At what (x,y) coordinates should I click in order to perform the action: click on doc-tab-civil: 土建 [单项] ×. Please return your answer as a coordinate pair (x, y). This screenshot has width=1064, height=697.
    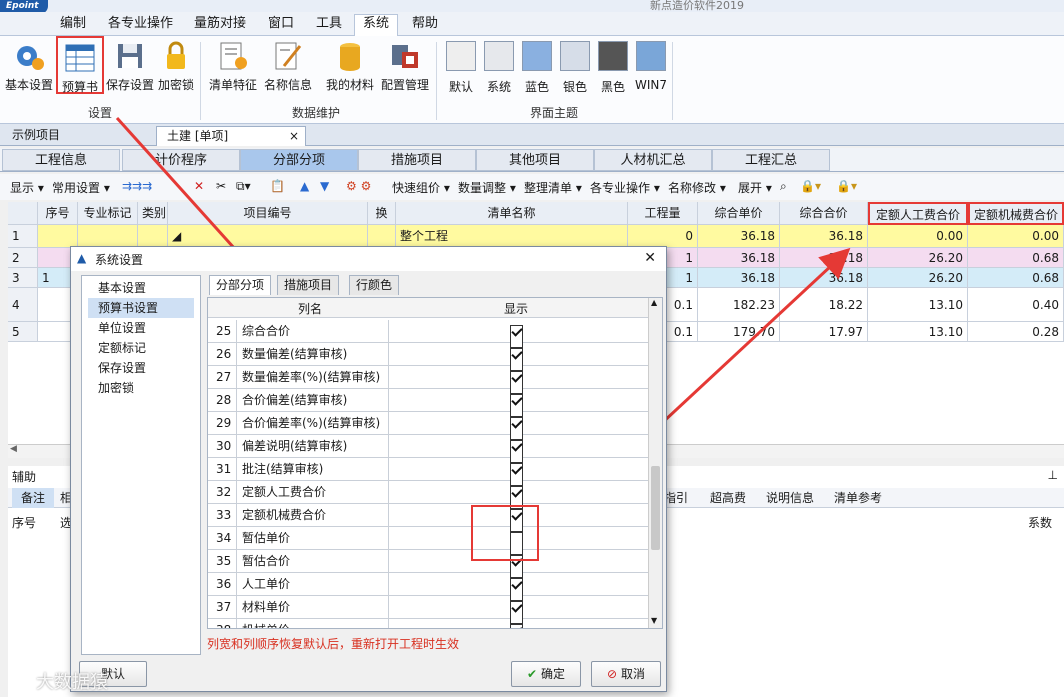
    Looking at the image, I should click on (231, 136).